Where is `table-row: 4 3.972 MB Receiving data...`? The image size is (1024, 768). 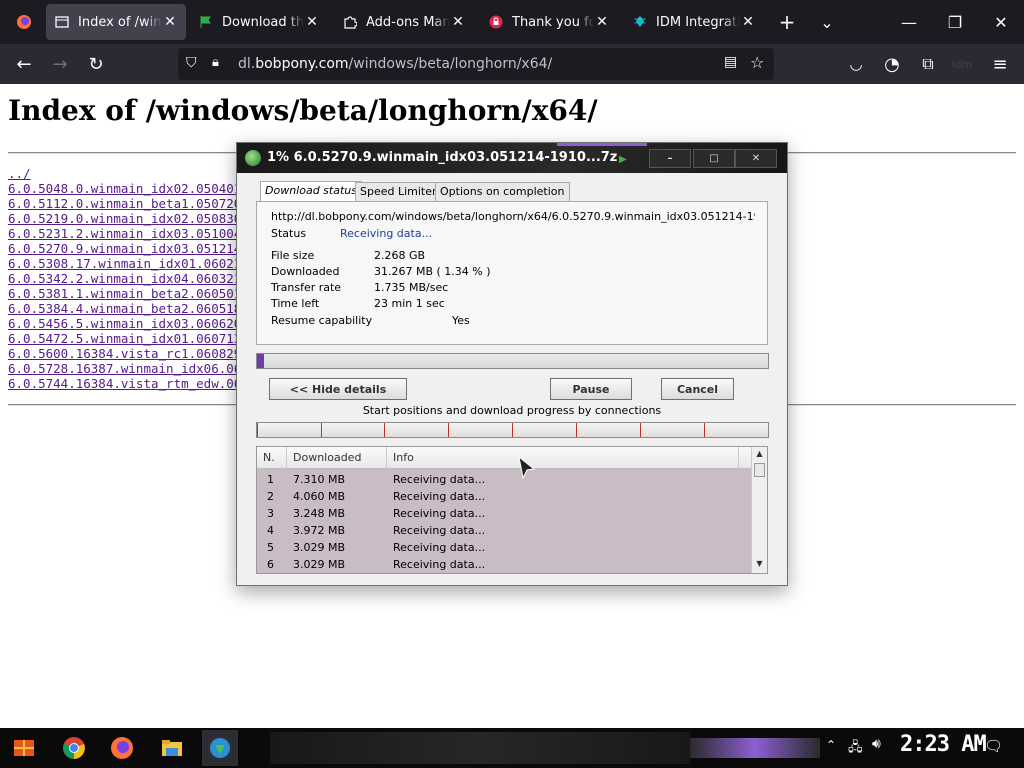
table-row: 4 3.972 MB Receiving data... is located at coordinates (504, 530).